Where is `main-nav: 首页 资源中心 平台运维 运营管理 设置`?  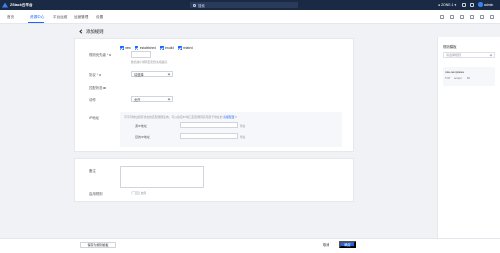 main-nav: 首页 资源中心 平台运维 运营管理 设置 is located at coordinates (250, 17).